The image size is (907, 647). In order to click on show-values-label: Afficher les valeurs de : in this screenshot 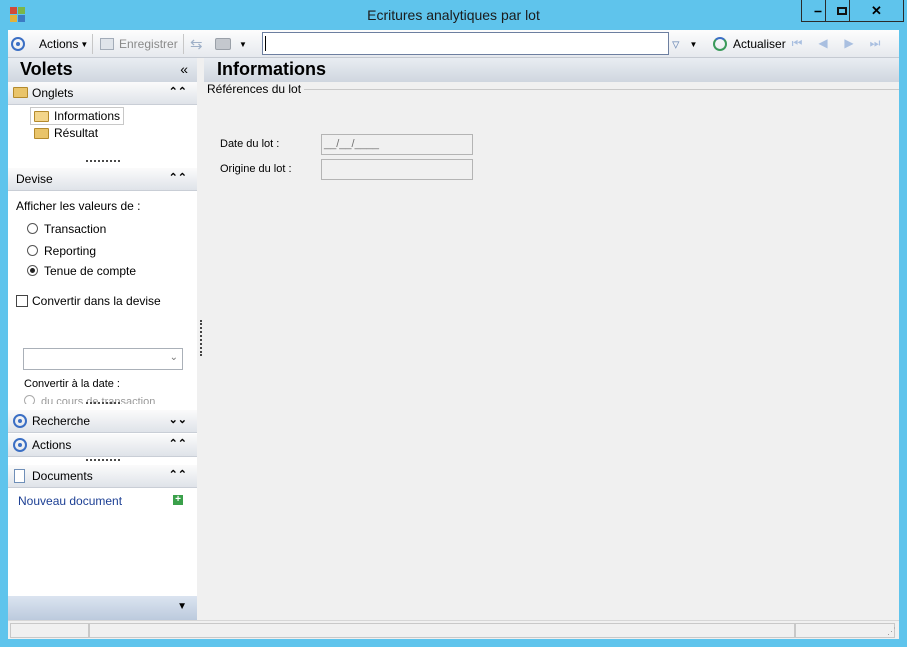, I will do `click(78, 206)`.